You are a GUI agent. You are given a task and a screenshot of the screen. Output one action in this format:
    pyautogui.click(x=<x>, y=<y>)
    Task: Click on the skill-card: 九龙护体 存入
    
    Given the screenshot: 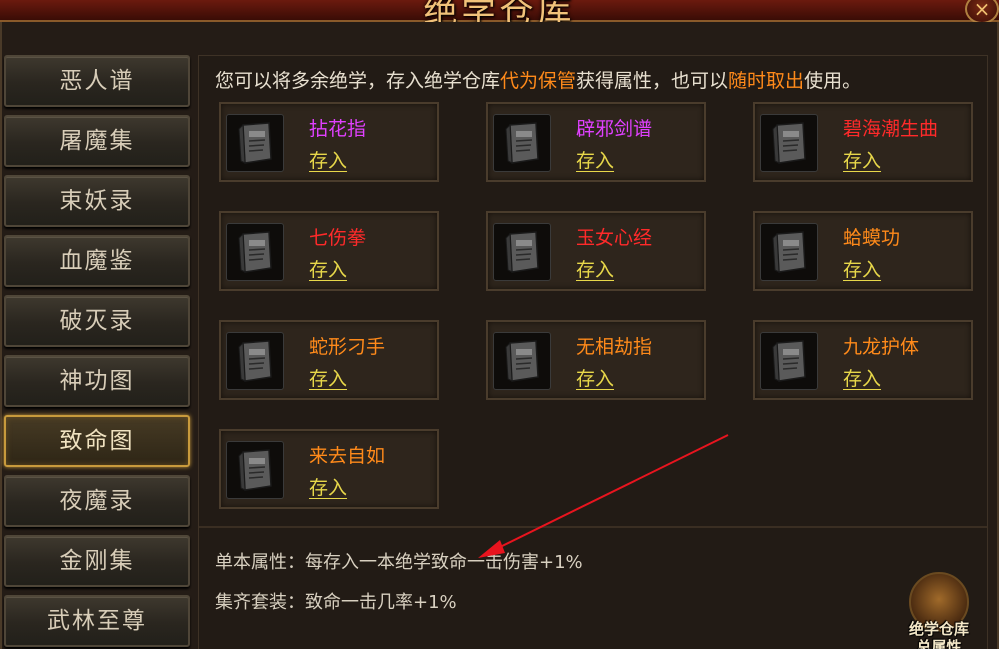 What is the action you would take?
    pyautogui.click(x=863, y=360)
    